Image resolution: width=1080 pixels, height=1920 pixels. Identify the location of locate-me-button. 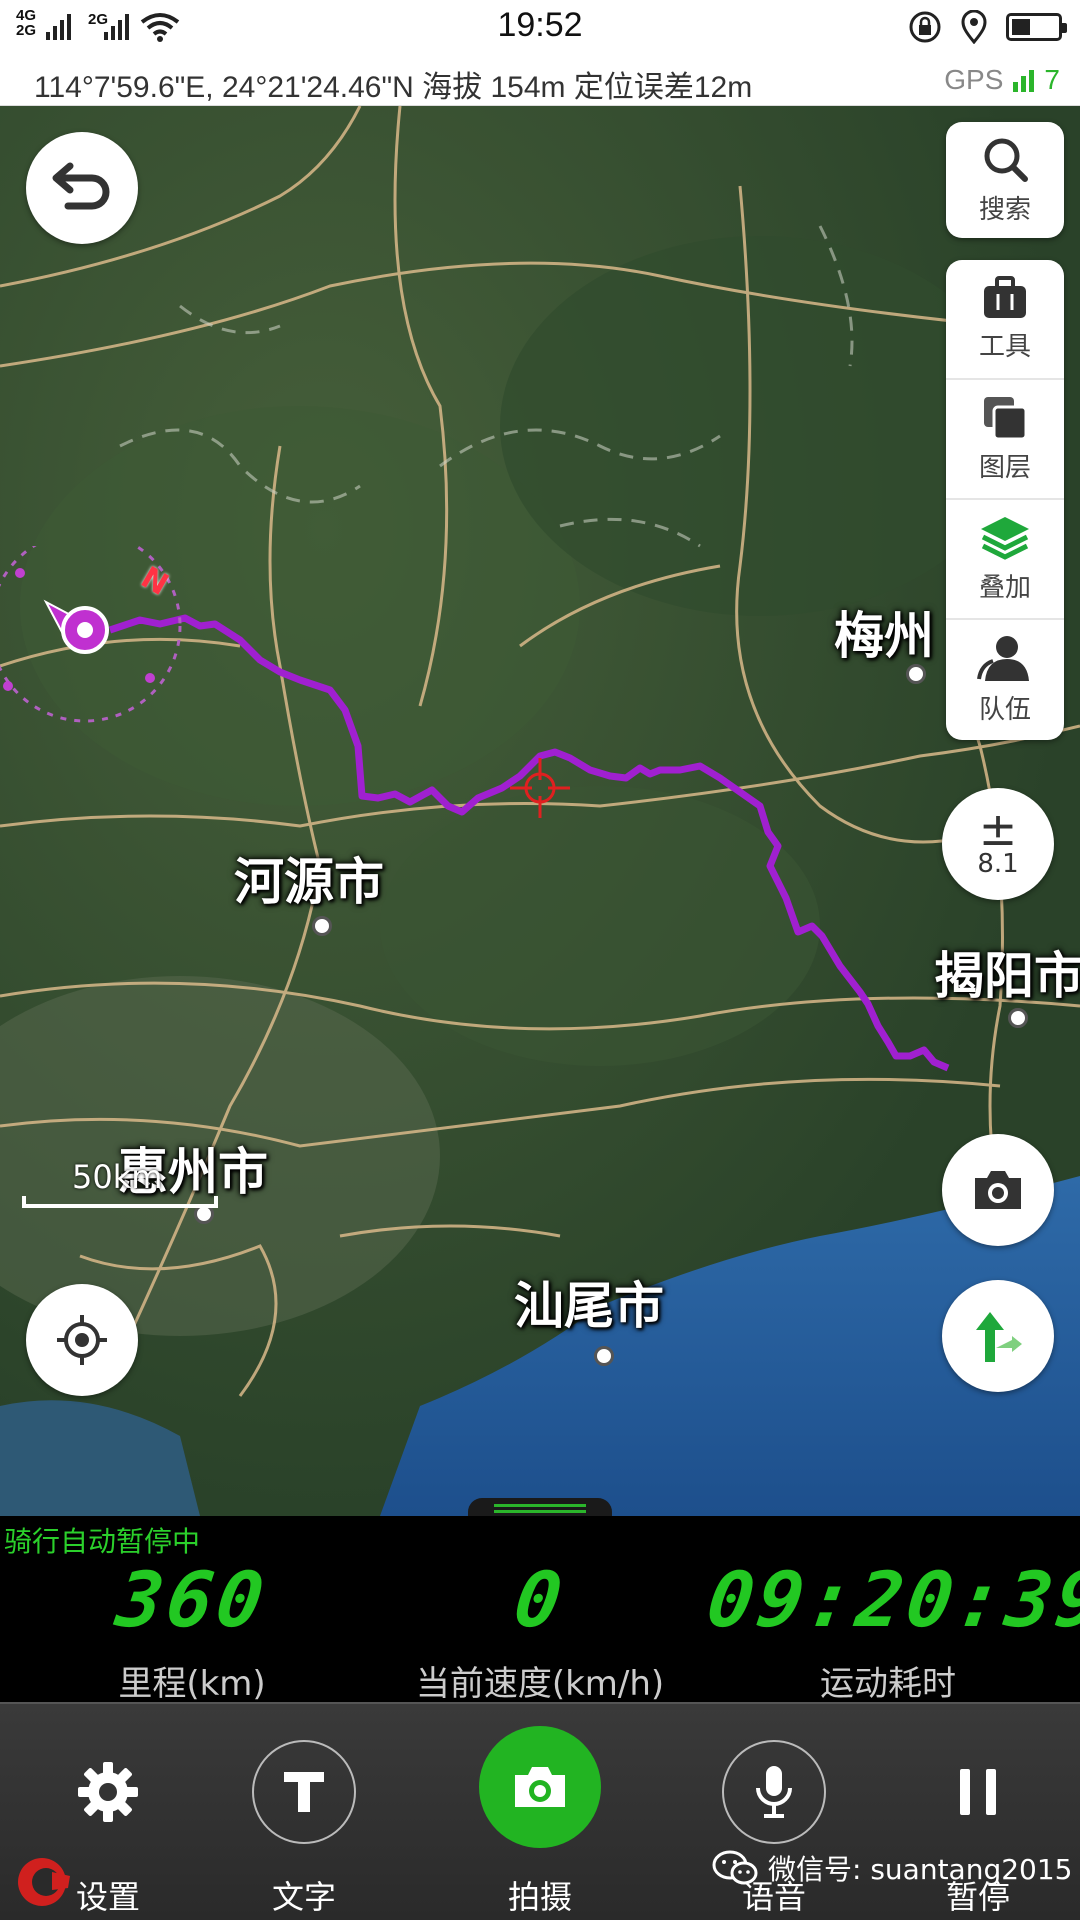
(82, 1340).